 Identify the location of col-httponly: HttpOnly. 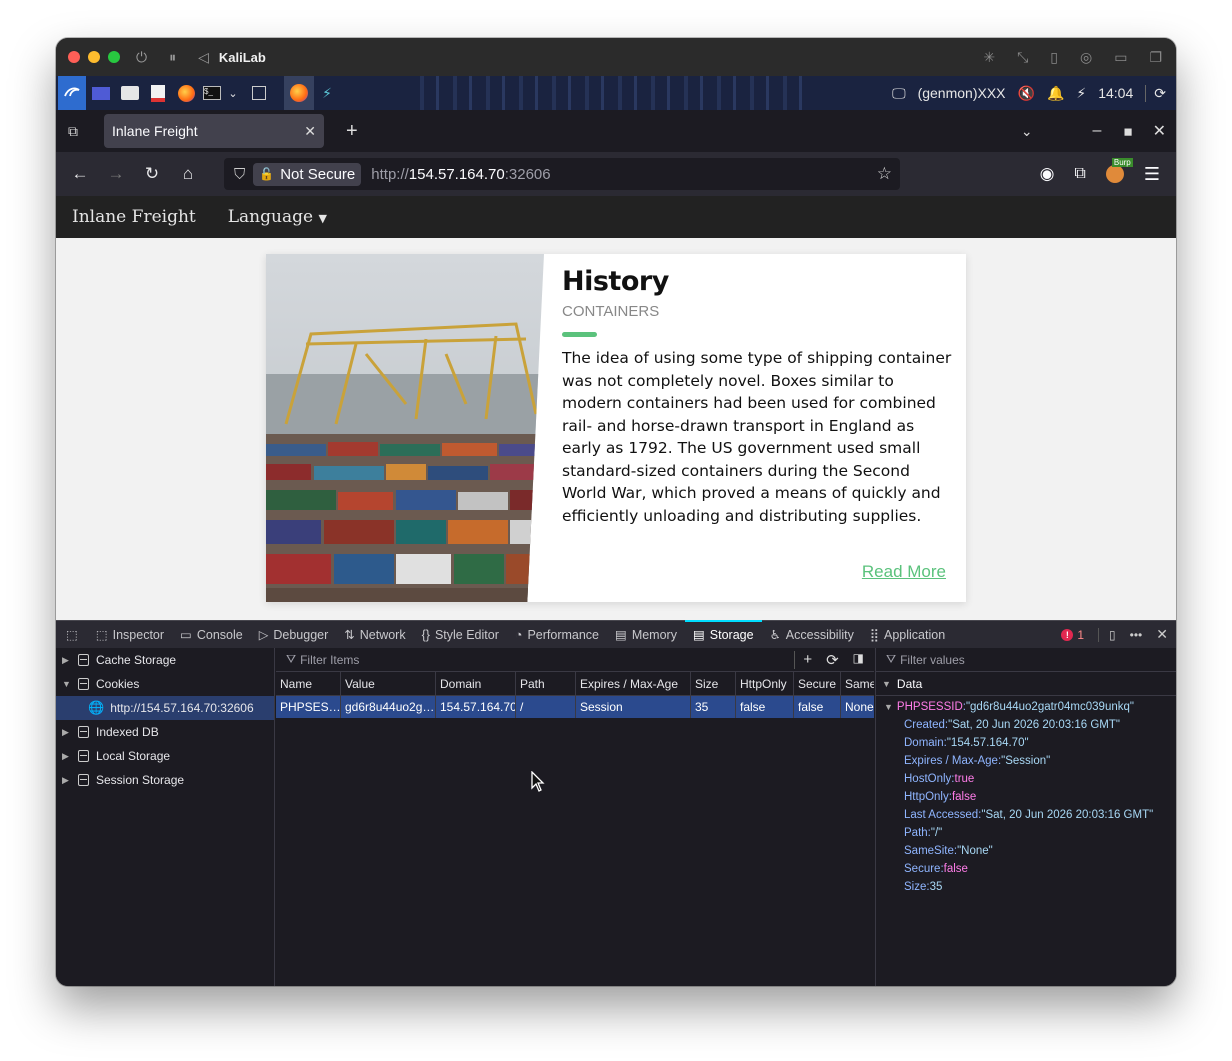
(765, 683).